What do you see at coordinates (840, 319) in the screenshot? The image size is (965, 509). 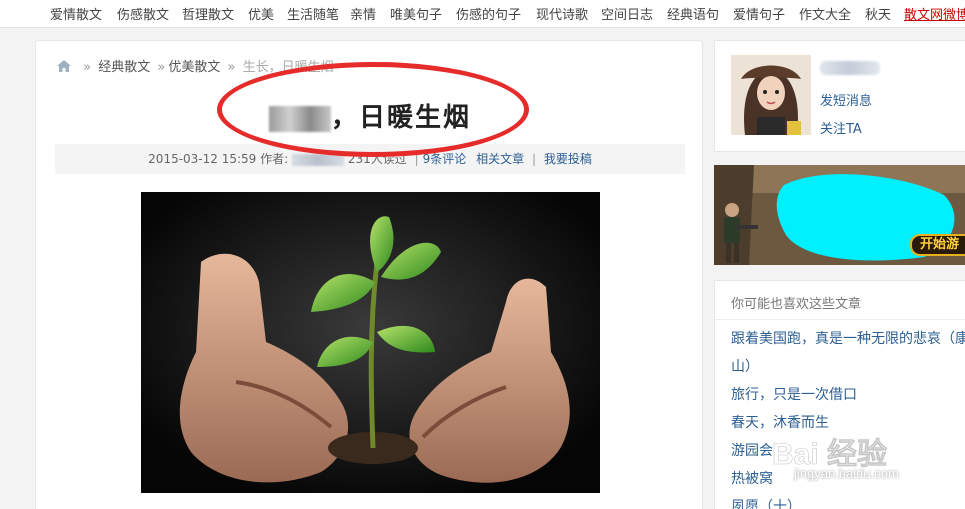 I see `divider` at bounding box center [840, 319].